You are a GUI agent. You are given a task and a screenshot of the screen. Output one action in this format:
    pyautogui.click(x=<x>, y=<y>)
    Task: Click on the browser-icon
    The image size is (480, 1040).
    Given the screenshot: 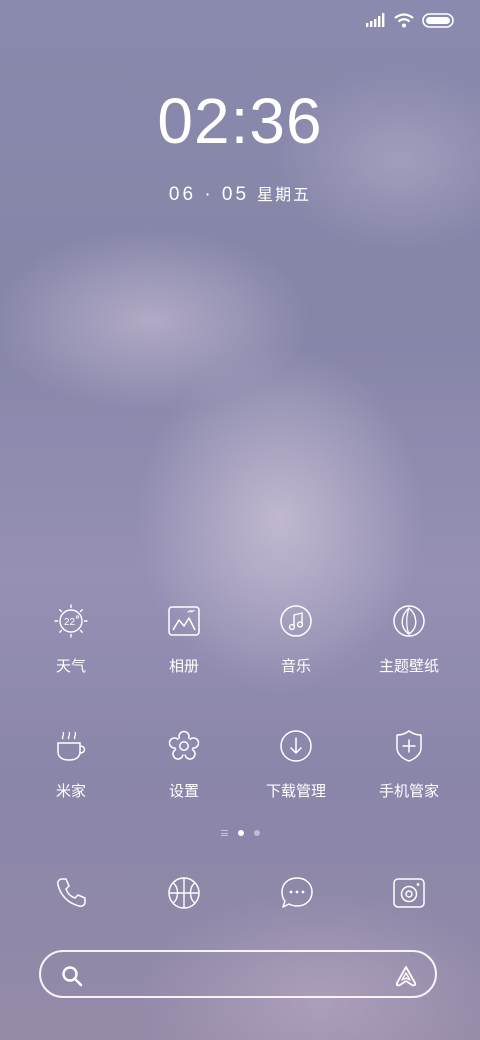 What is the action you would take?
    pyautogui.click(x=184, y=893)
    